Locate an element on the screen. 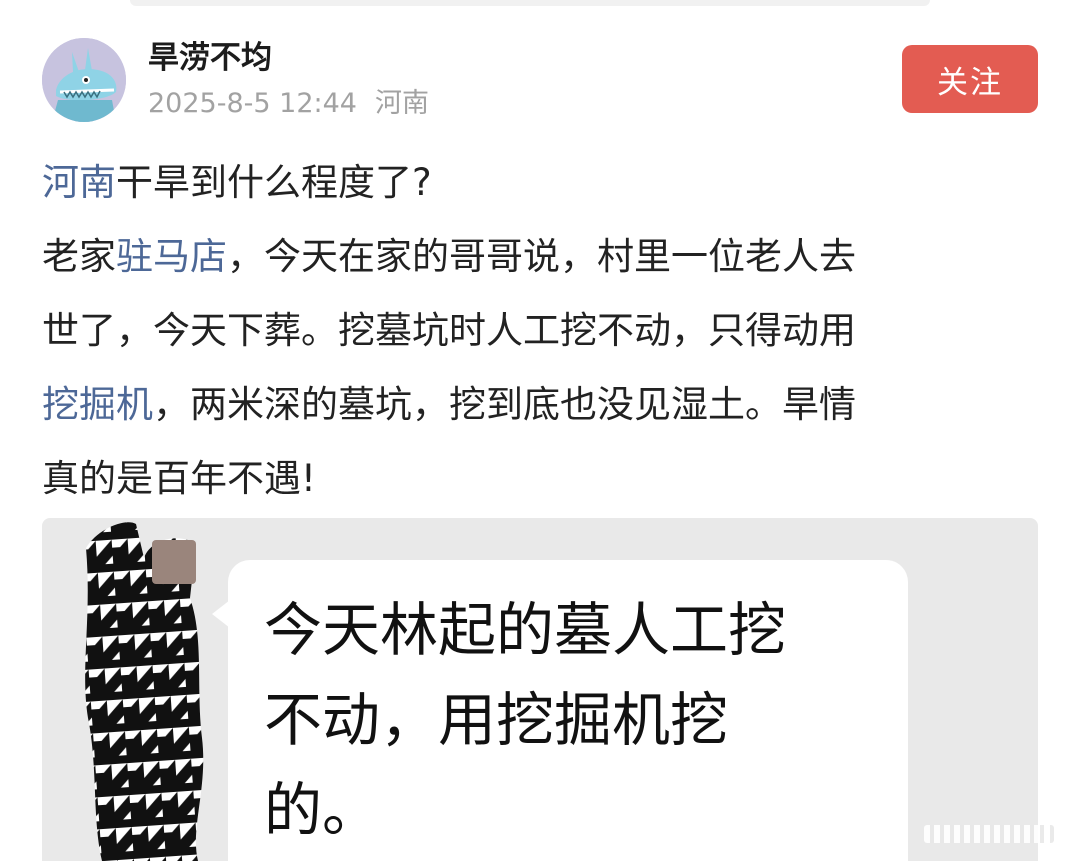  location-link-henan: 河南 is located at coordinates (79, 182).